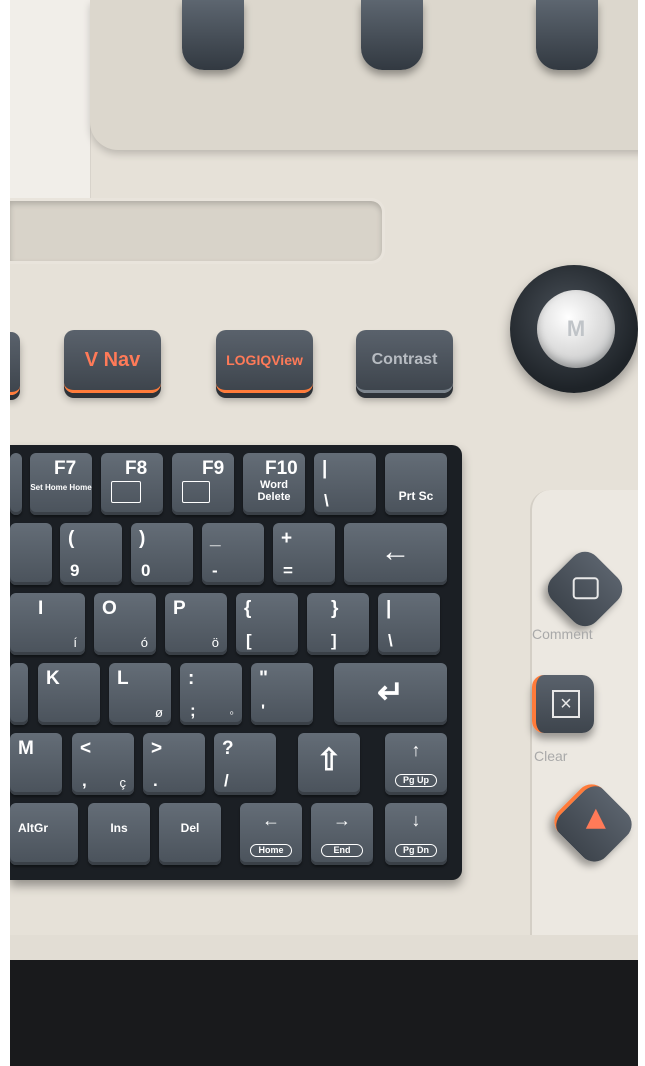 This screenshot has width=645, height=1066. What do you see at coordinates (576, 329) in the screenshot?
I see `trackball: M` at bounding box center [576, 329].